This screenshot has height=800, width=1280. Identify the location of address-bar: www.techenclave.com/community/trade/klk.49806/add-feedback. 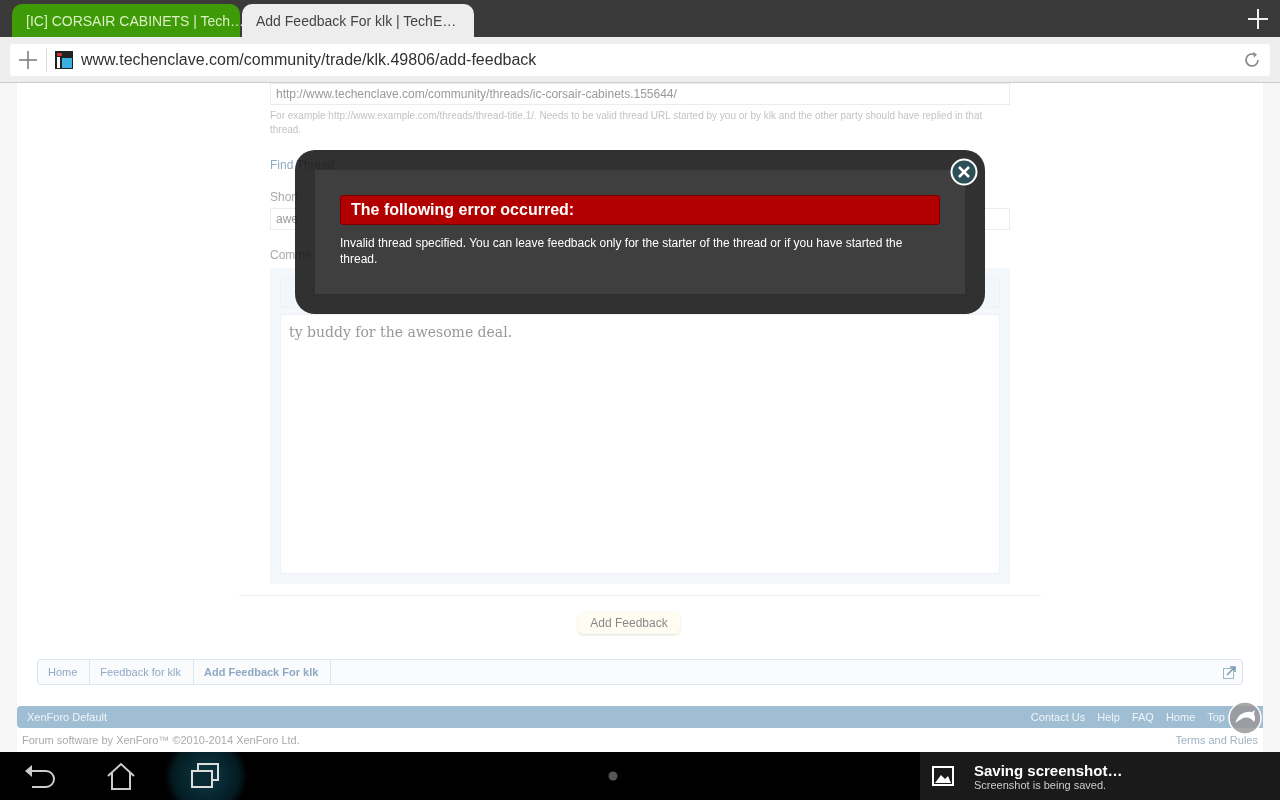
(640, 59).